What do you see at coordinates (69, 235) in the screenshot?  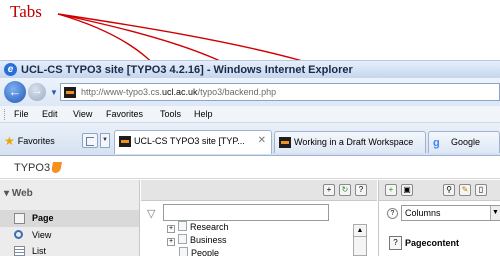 I see `module-view: View` at bounding box center [69, 235].